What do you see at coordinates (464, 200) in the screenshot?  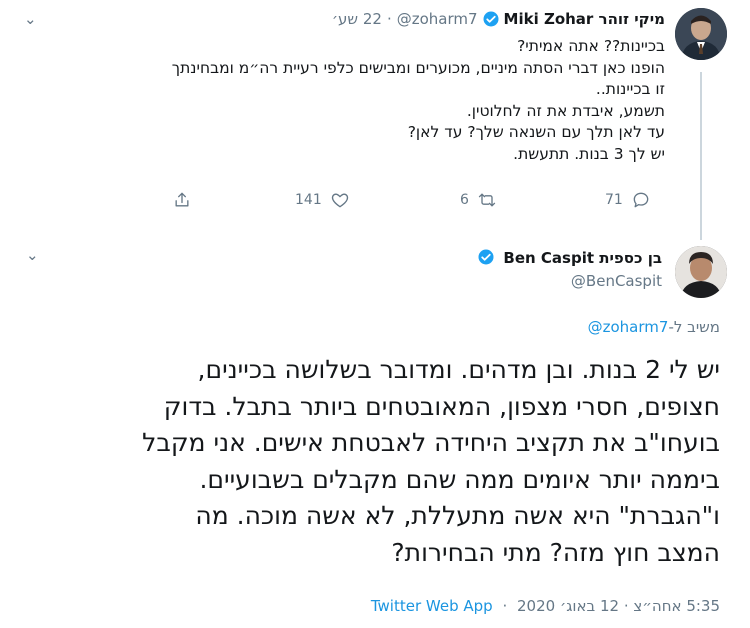 I see `retweet-count: 6` at bounding box center [464, 200].